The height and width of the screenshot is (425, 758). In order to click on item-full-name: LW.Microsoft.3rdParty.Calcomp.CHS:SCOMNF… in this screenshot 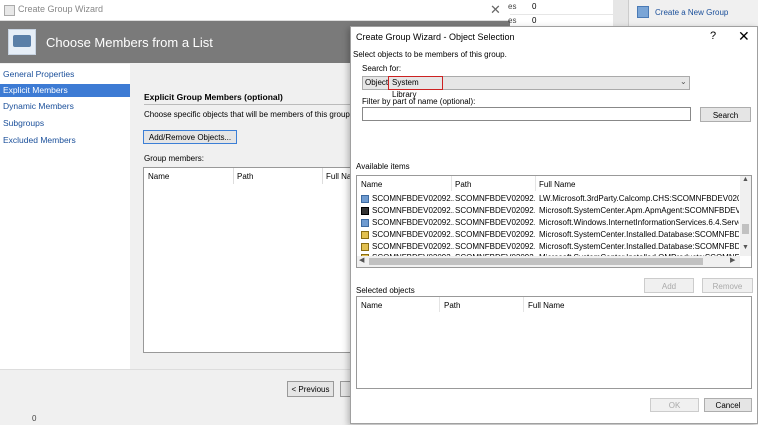, I will do `click(639, 198)`.